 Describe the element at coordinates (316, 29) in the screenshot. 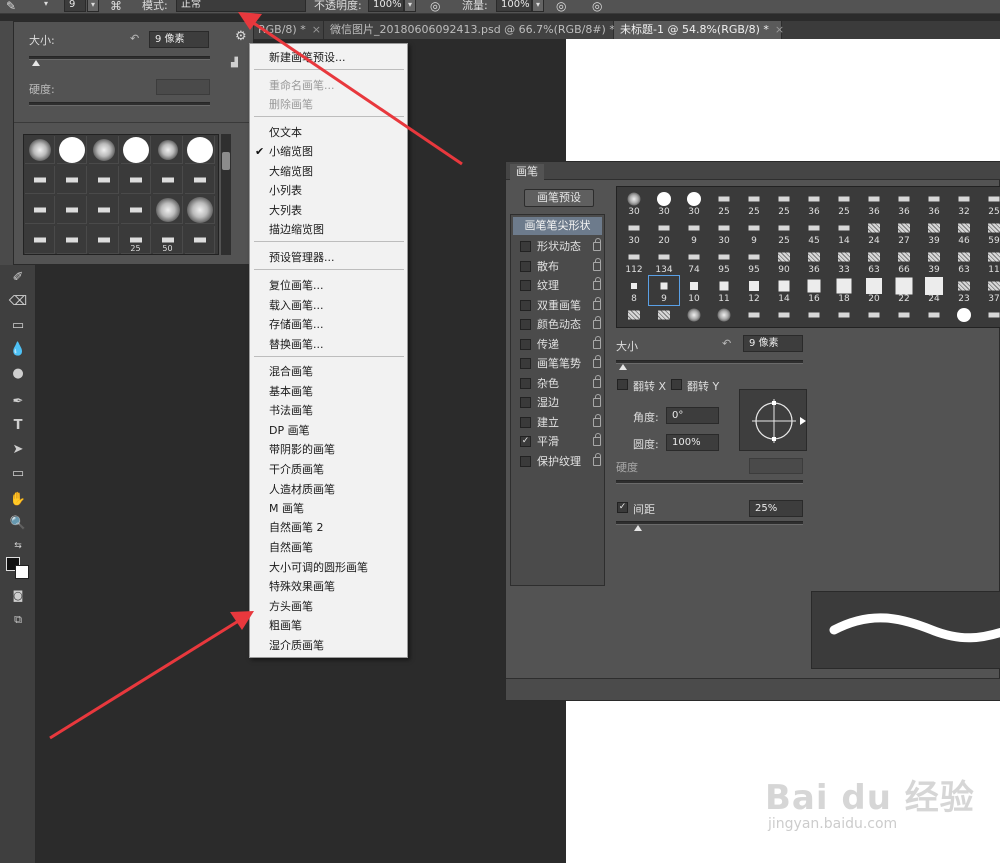

I see `close-icon: ×` at that location.